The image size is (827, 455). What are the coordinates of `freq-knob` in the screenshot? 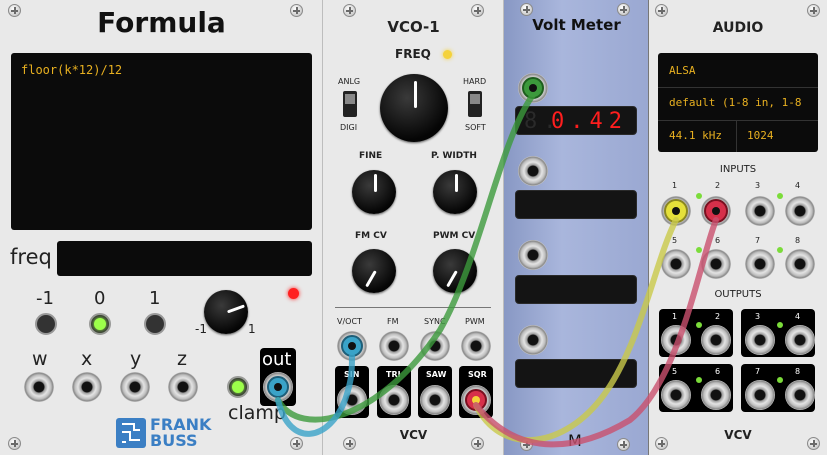 It's located at (414, 108).